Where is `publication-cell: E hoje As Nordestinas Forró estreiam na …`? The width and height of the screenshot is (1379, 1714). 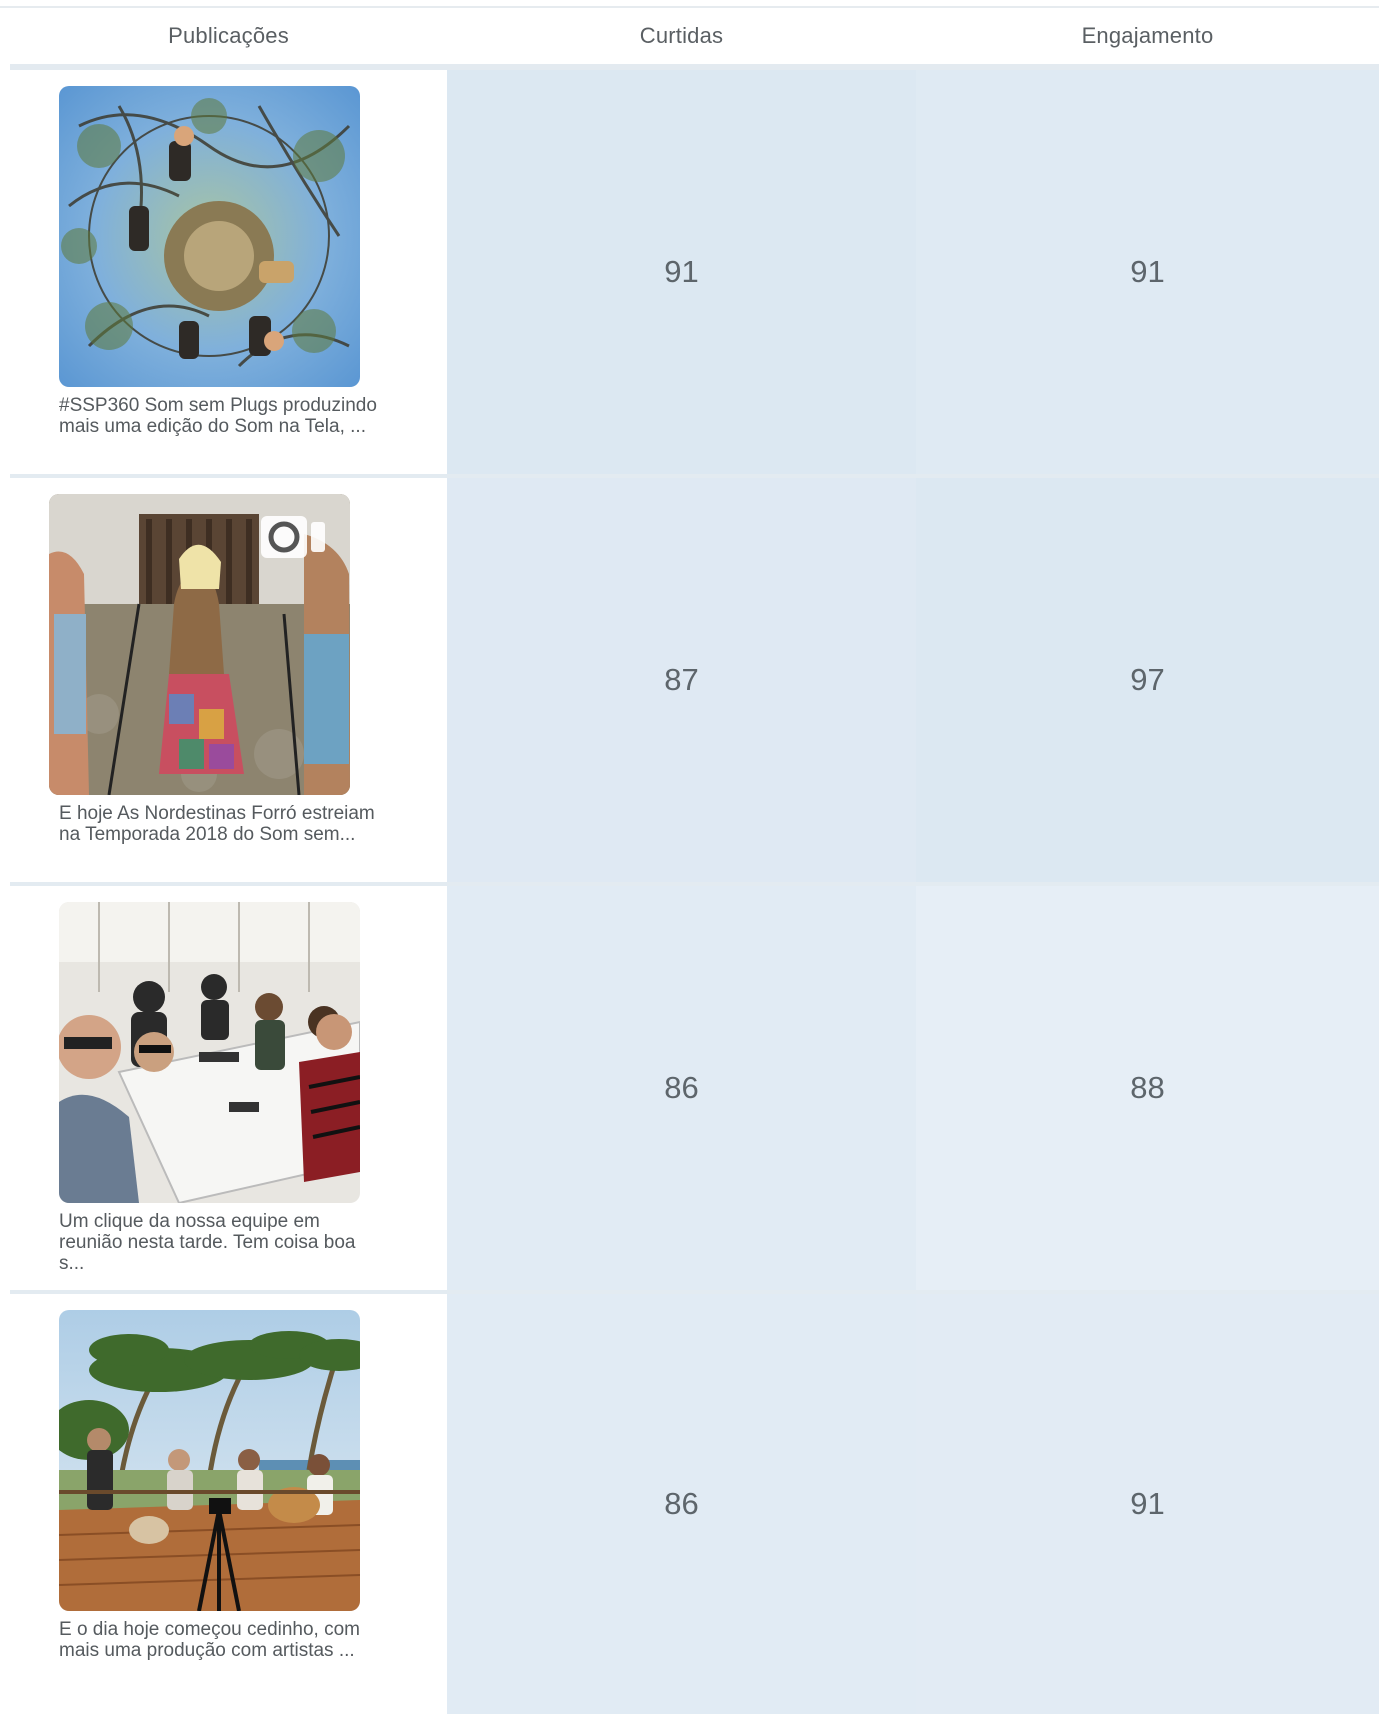 publication-cell: E hoje As Nordestinas Forró estreiam na … is located at coordinates (228, 680).